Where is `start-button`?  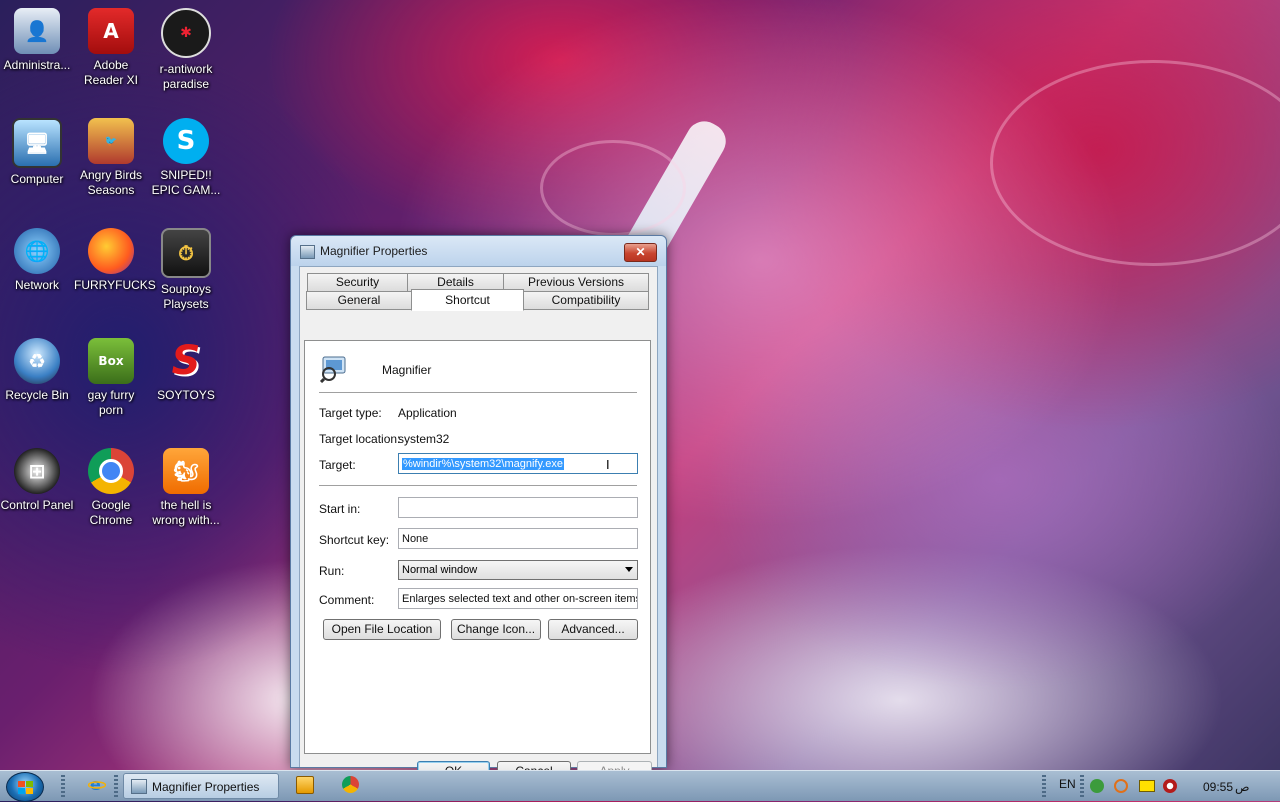
start-button is located at coordinates (25, 787).